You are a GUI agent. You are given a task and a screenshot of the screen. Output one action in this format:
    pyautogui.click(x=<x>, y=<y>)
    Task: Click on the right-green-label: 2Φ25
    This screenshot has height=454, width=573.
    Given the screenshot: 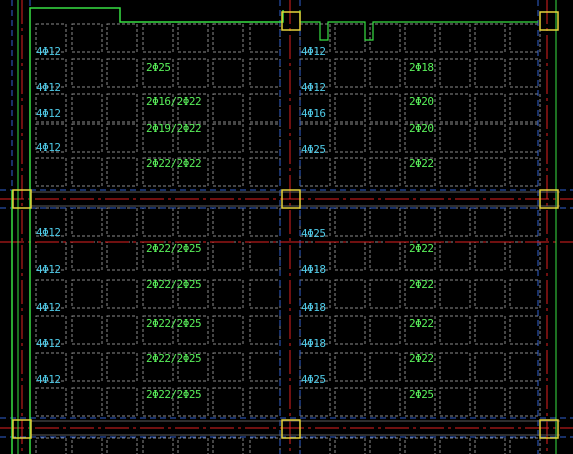 What is the action you would take?
    pyautogui.click(x=421, y=394)
    